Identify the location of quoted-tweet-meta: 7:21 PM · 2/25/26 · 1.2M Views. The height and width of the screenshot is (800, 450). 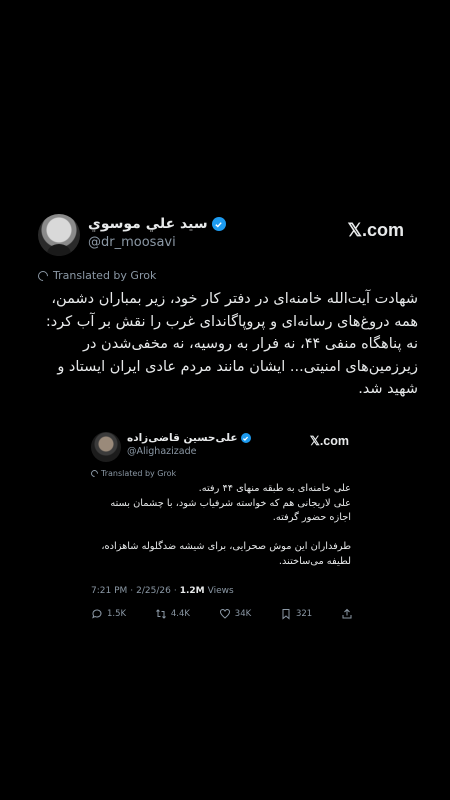
(162, 591).